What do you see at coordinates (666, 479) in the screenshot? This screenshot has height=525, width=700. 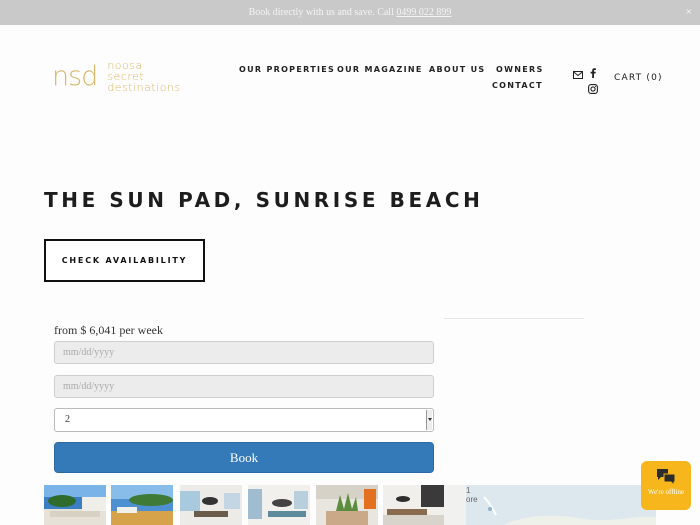 I see `chat-icon` at bounding box center [666, 479].